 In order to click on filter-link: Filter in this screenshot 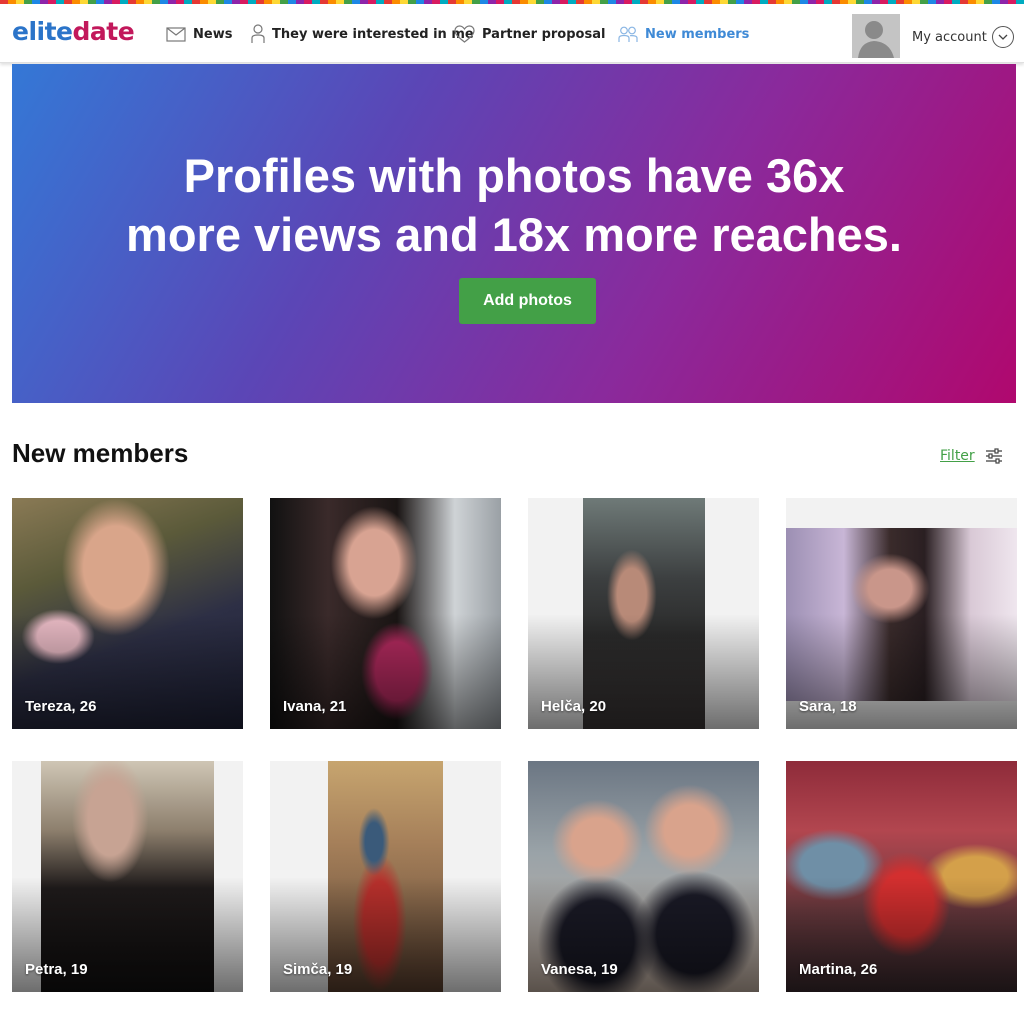, I will do `click(971, 456)`.